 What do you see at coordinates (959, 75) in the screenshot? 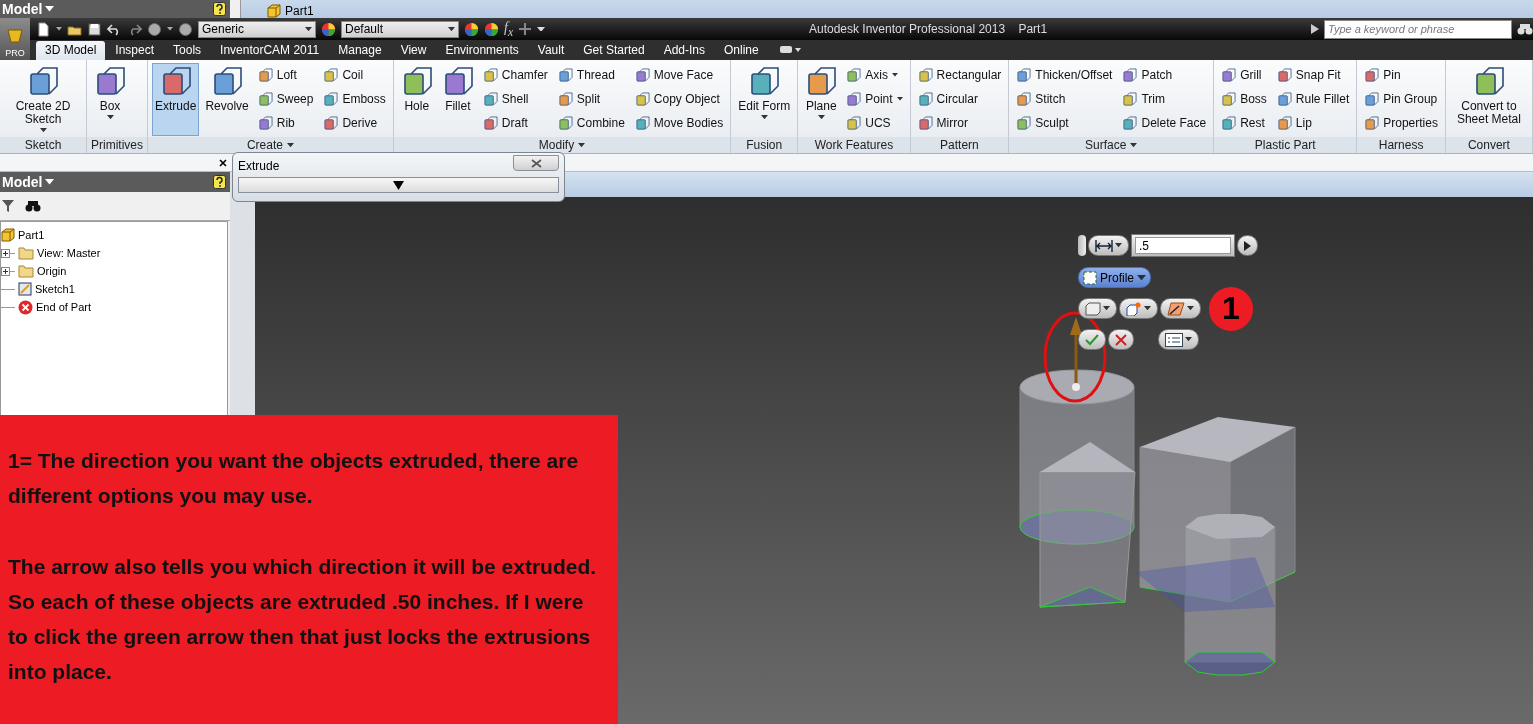
I see `ribbon-tool: Rectangular` at bounding box center [959, 75].